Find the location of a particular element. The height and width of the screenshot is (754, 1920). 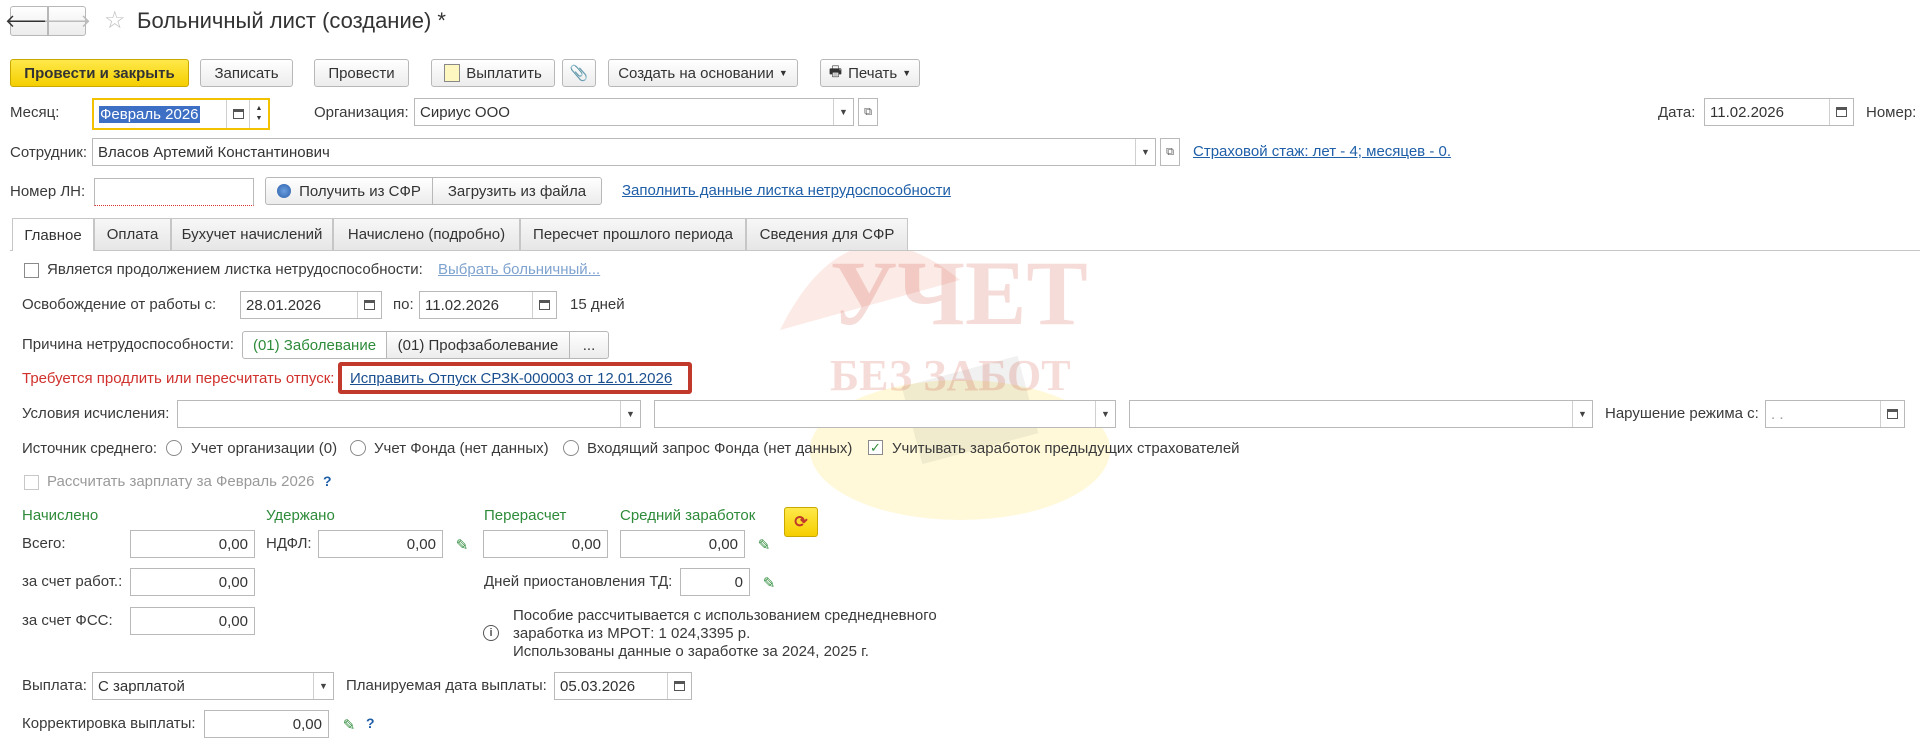

employee-field: Власов Артемий Константинович ▼ is located at coordinates (624, 152).